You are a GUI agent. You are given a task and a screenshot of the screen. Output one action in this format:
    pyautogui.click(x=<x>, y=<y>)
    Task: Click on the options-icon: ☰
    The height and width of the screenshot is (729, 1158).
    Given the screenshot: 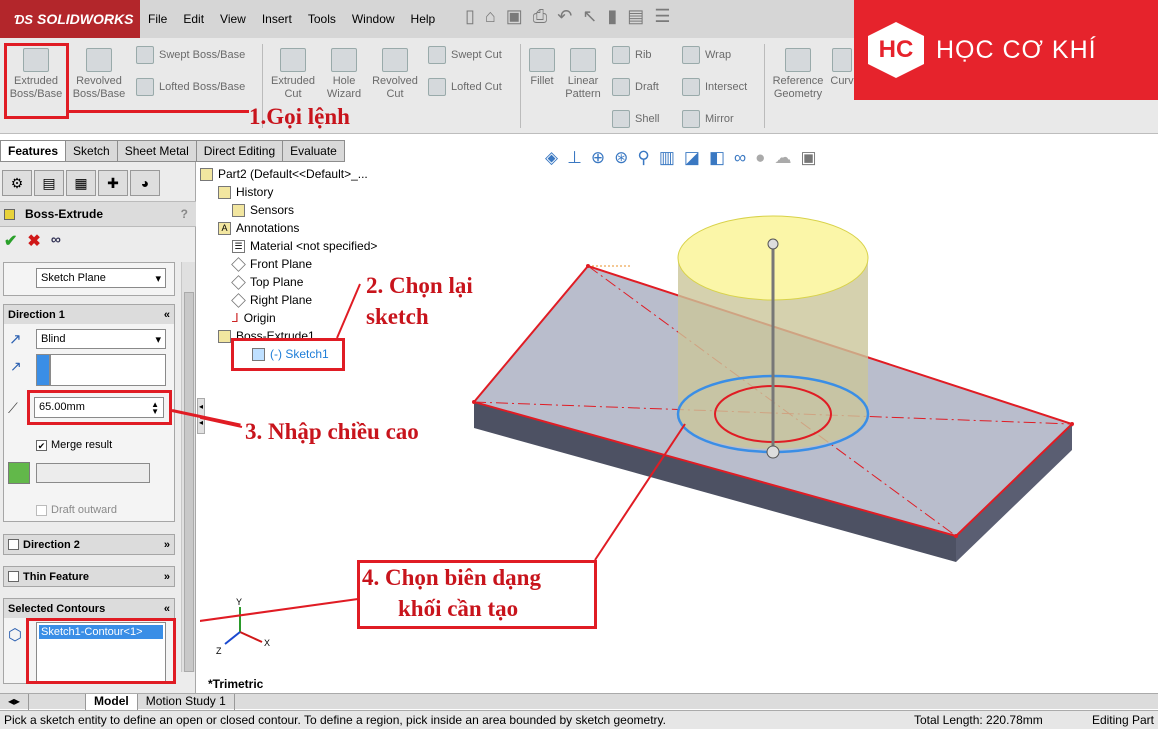 What is the action you would take?
    pyautogui.click(x=662, y=16)
    